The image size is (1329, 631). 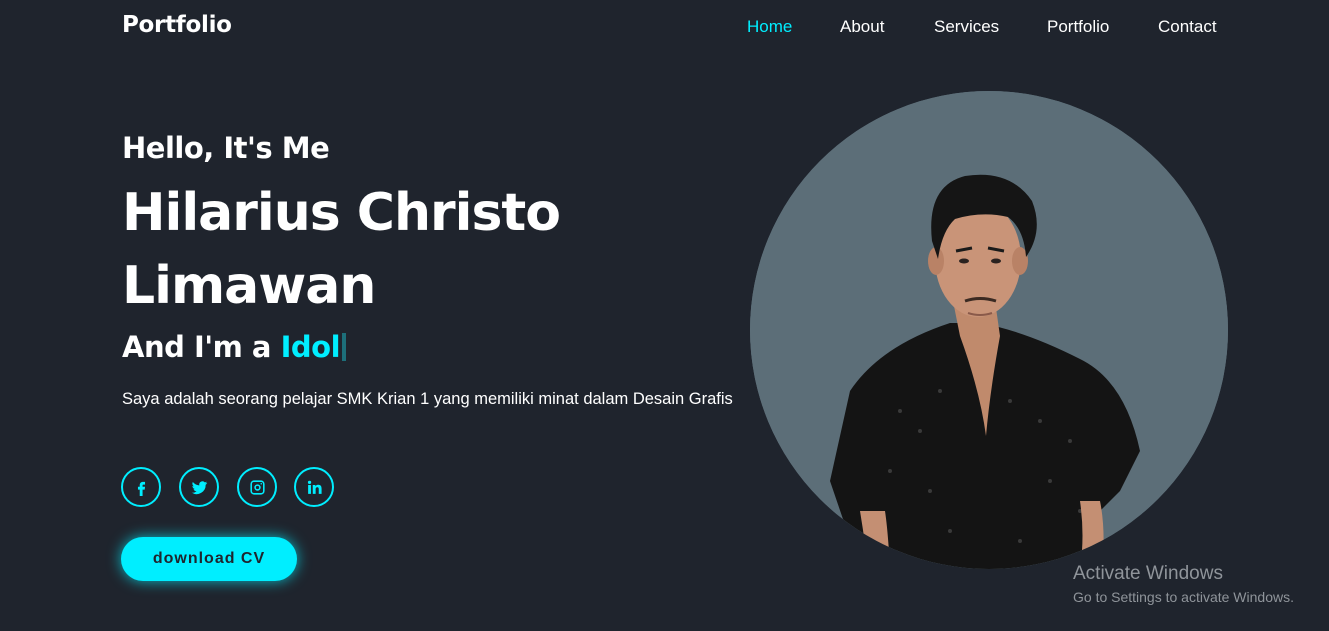 I want to click on watermark-subtitle: Go to Settings to activate Windows., so click(x=1183, y=597).